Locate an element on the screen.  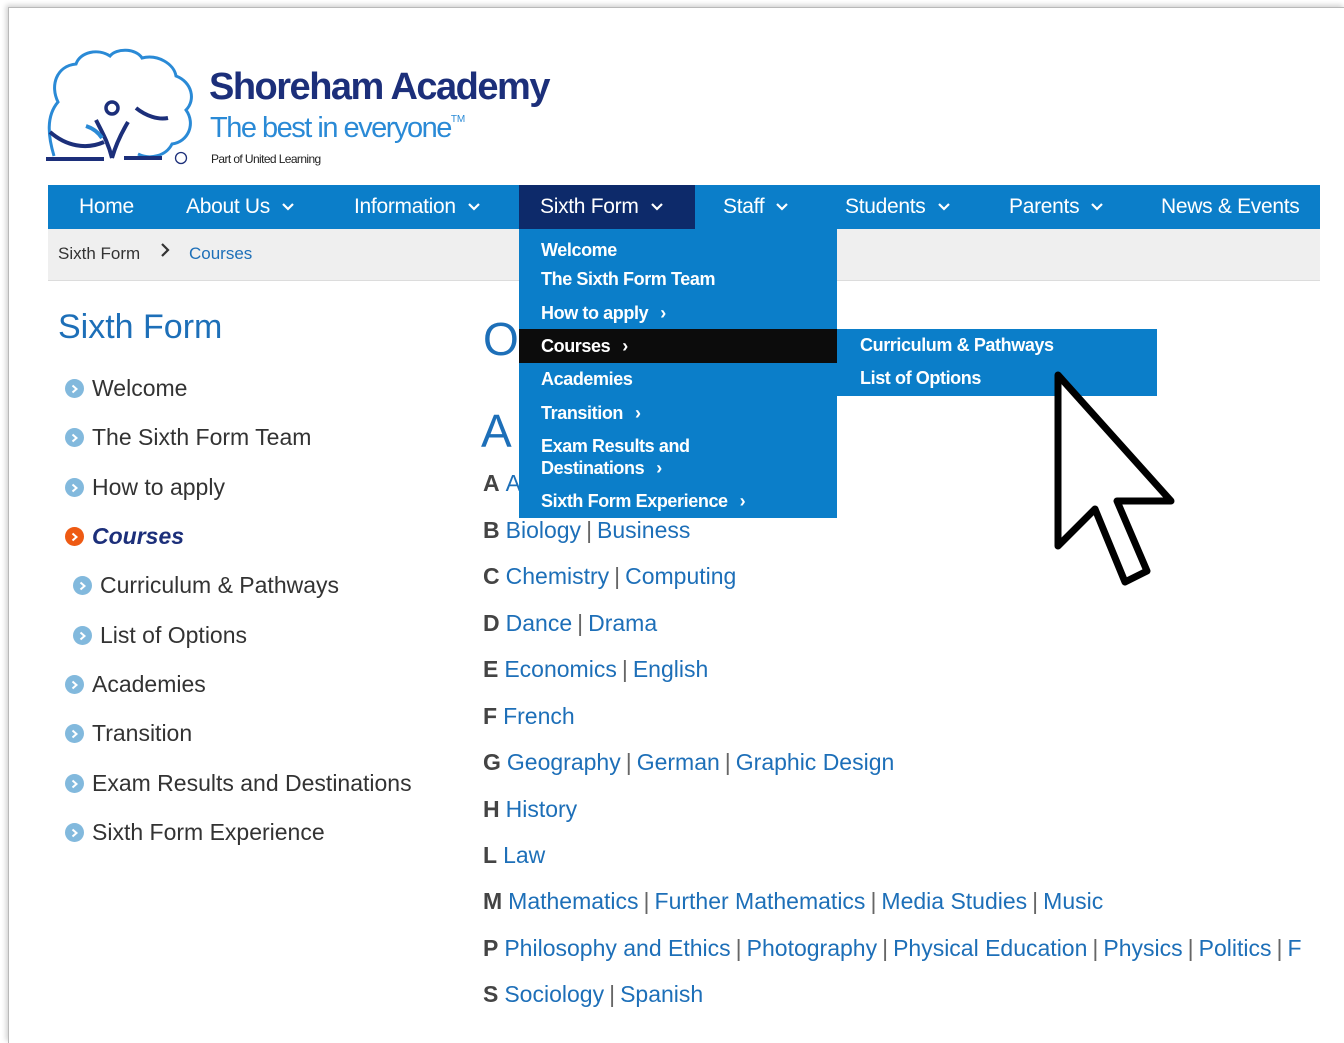
sidebar-item-label: The Sixth Form Team is located at coordinates (202, 437).